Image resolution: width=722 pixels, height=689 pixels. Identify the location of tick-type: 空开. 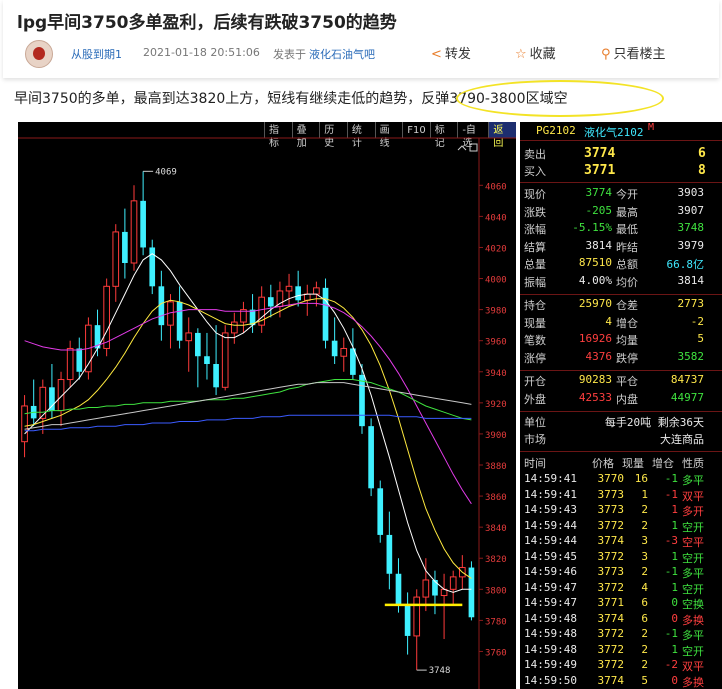
(693, 527).